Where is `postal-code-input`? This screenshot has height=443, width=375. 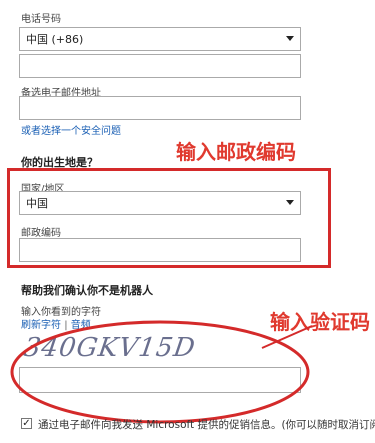 postal-code-input is located at coordinates (160, 250).